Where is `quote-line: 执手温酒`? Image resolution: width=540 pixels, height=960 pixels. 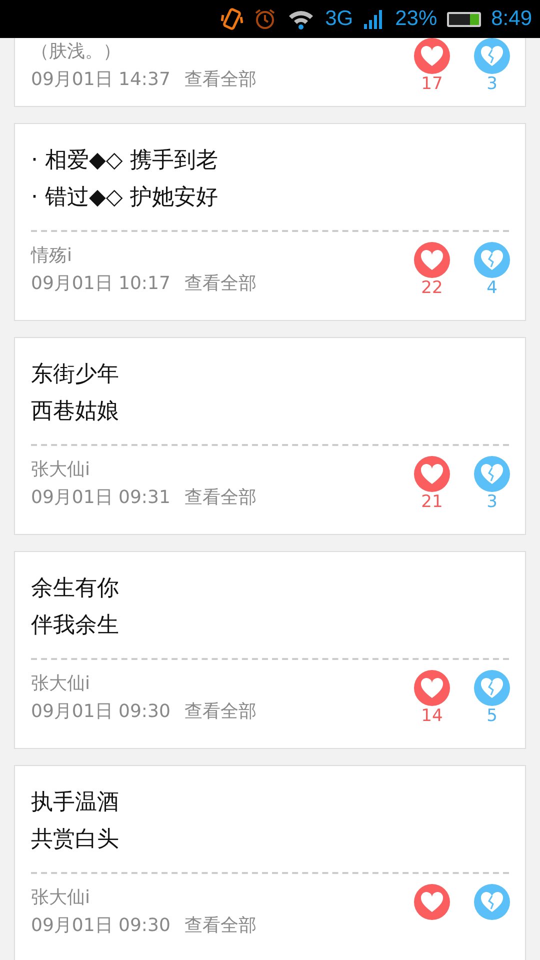 quote-line: 执手温酒 is located at coordinates (75, 803).